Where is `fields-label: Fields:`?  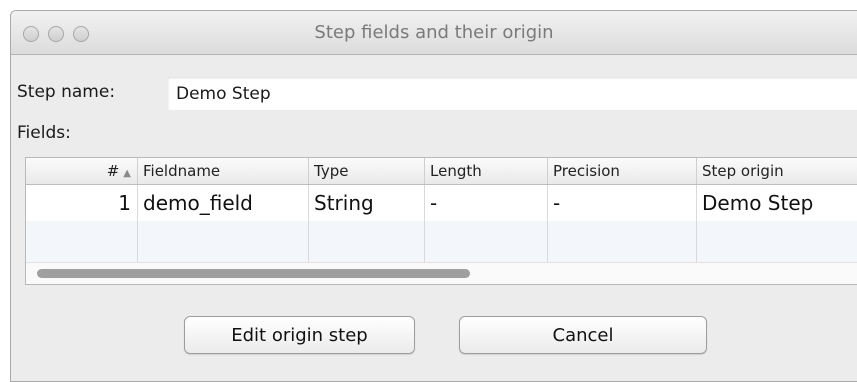 fields-label: Fields: is located at coordinates (44, 133).